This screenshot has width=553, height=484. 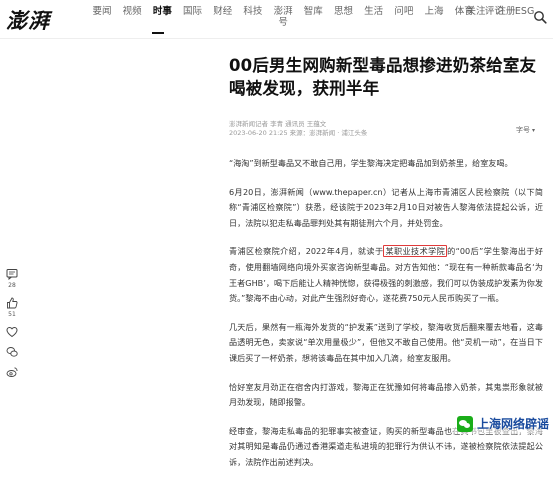 I want to click on header-account-links: 关注 注册, so click(x=494, y=11).